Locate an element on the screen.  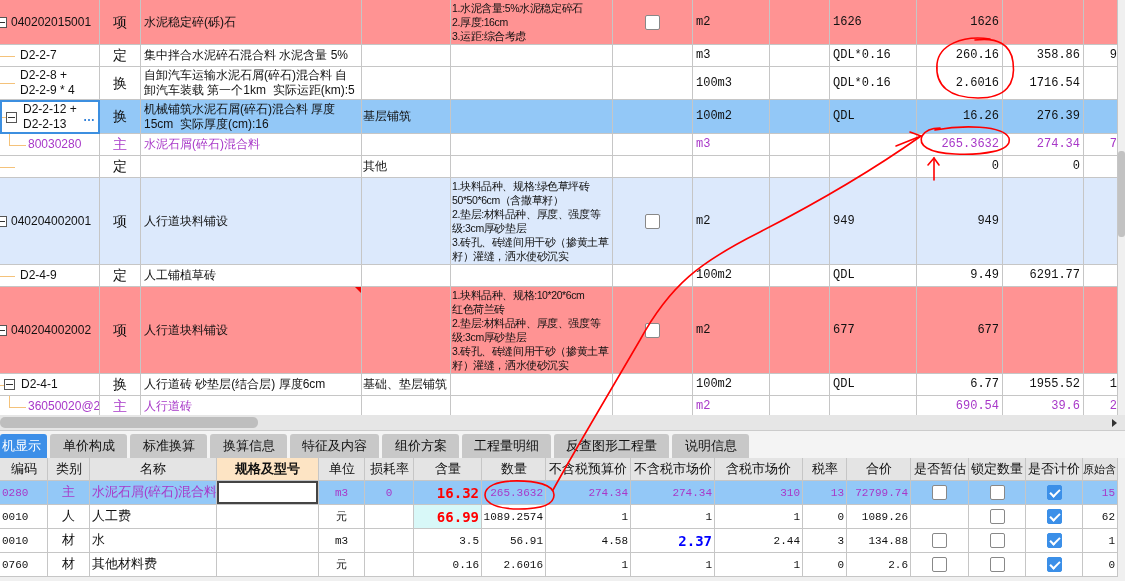
table-row: D2-2-8 + D2-2-9 * 4 换 自卸汽车运输水泥石屑(碎石)混合料 自卸汽车装载 第一个1km 实际运距(km):5 100m3 QDL*0.16 2.6016 1716.54 is located at coordinates (559, 83).